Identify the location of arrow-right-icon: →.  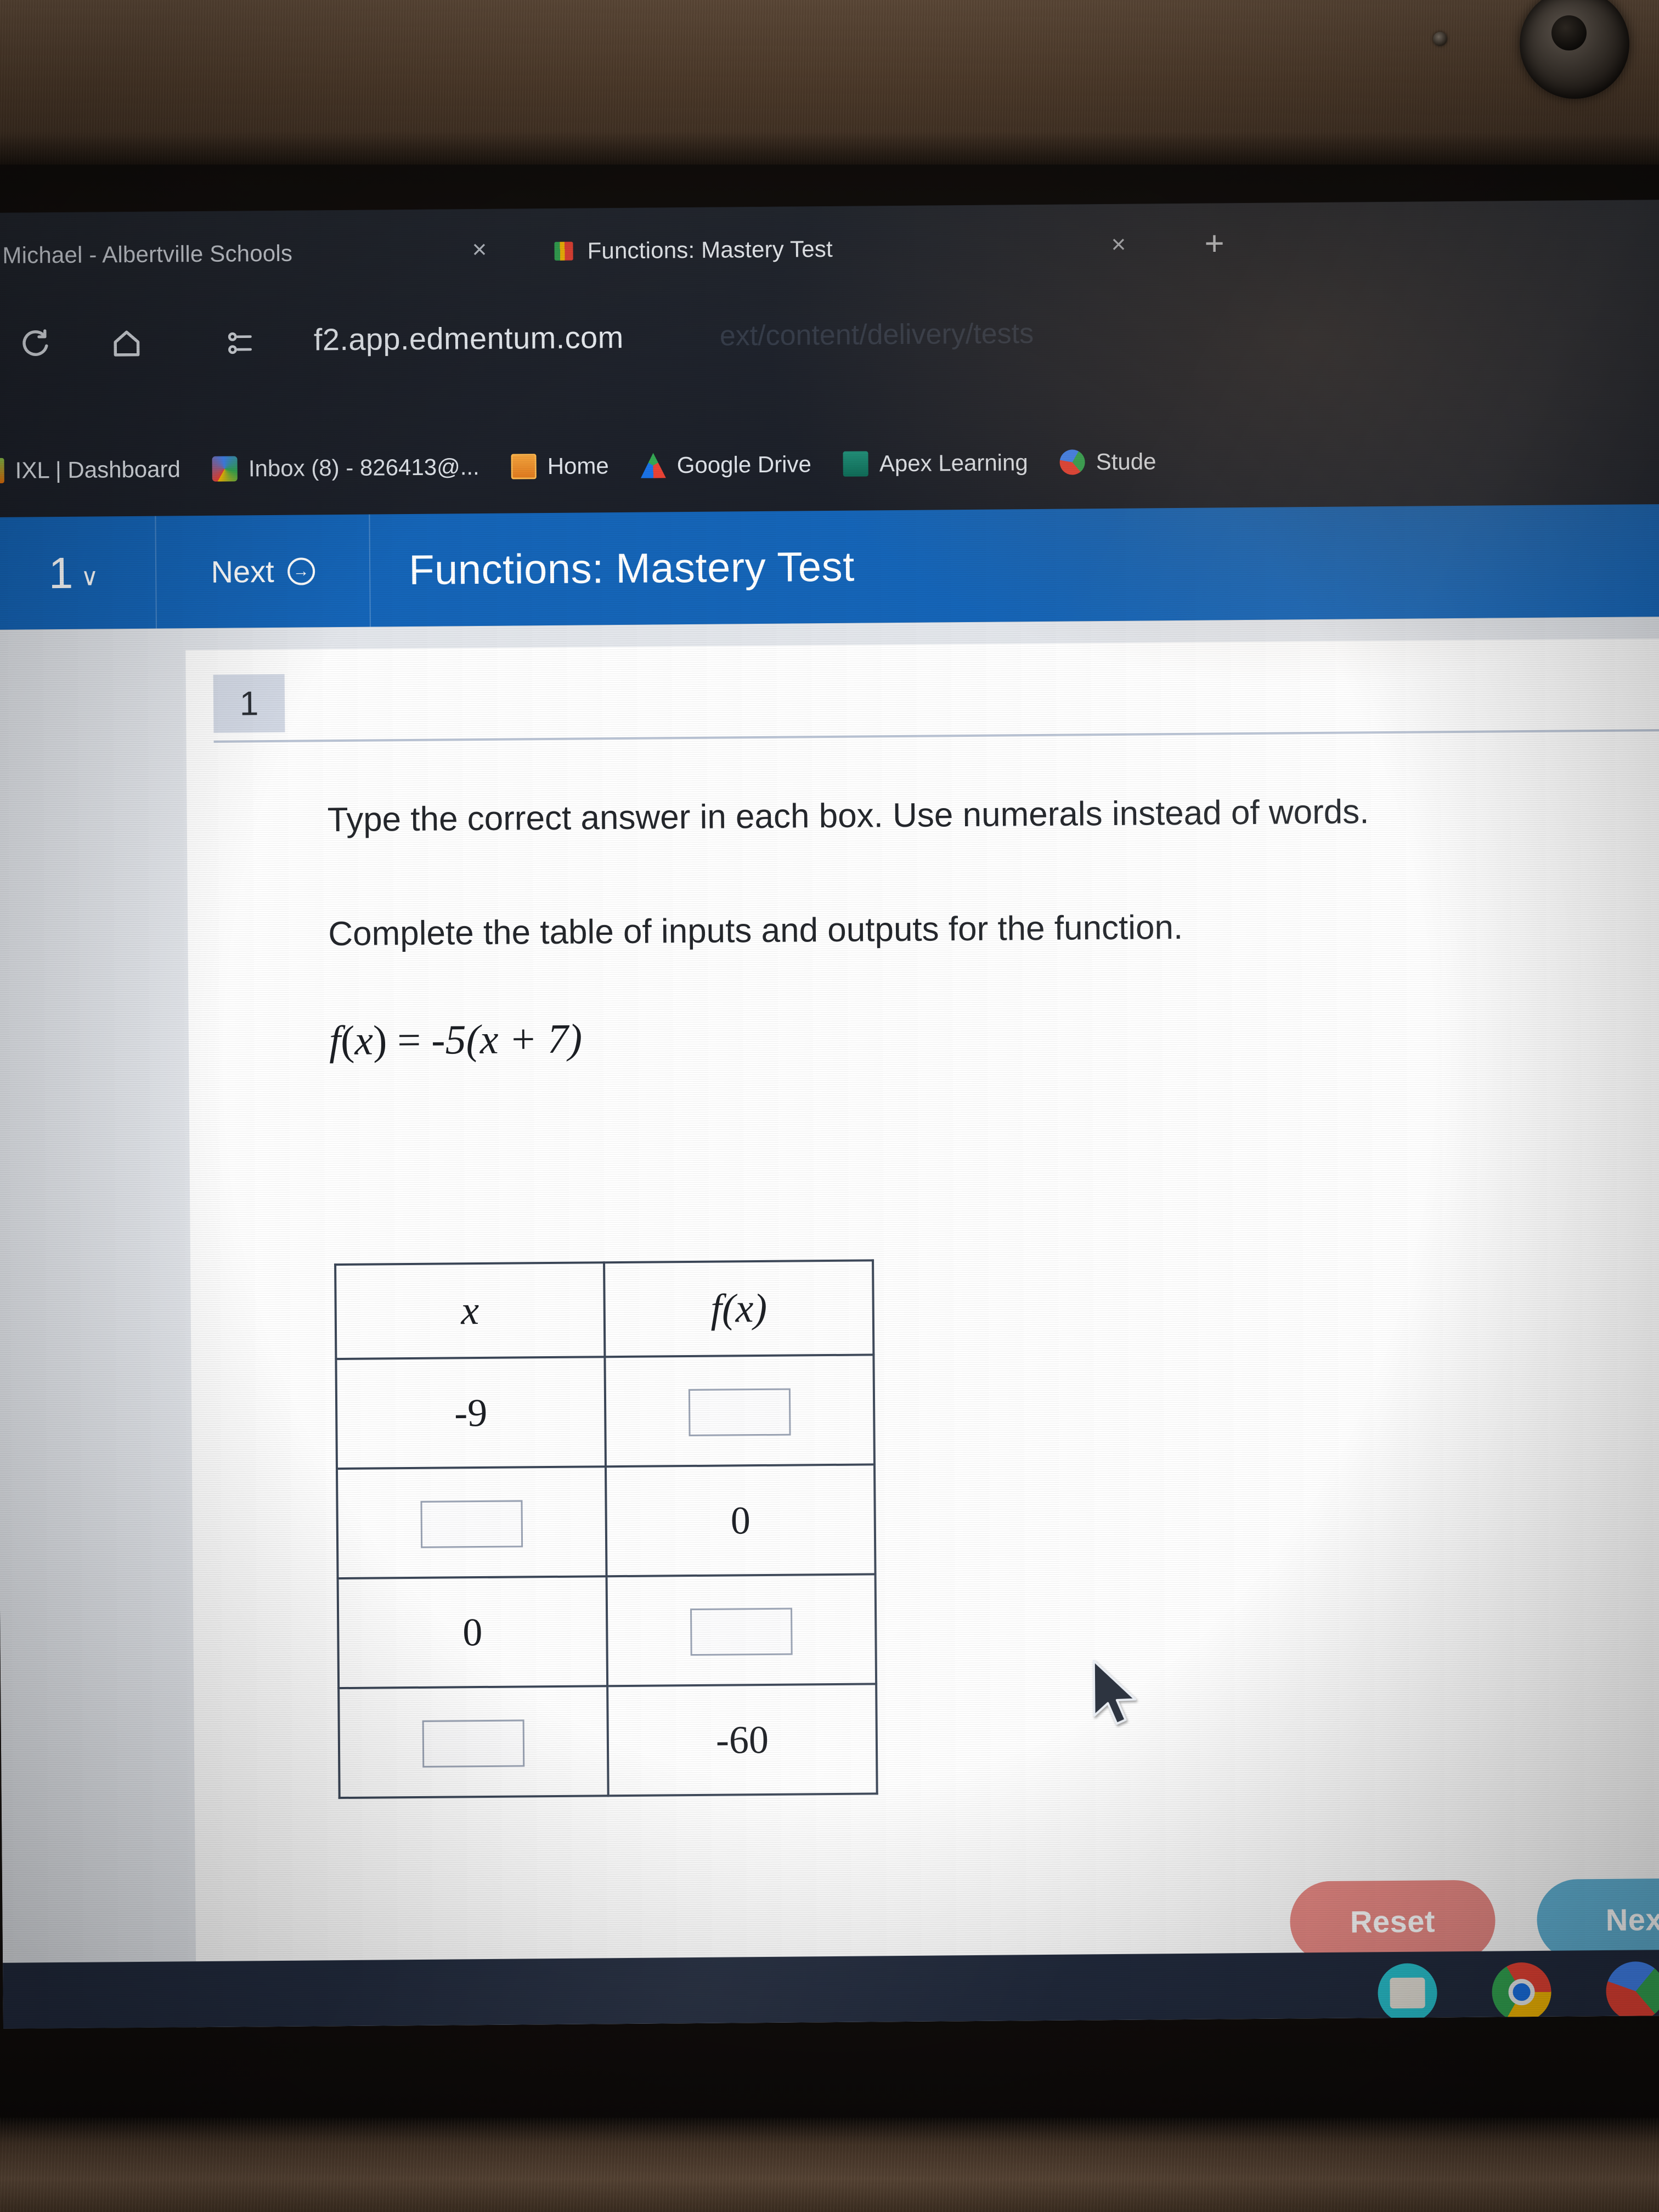
(301, 571).